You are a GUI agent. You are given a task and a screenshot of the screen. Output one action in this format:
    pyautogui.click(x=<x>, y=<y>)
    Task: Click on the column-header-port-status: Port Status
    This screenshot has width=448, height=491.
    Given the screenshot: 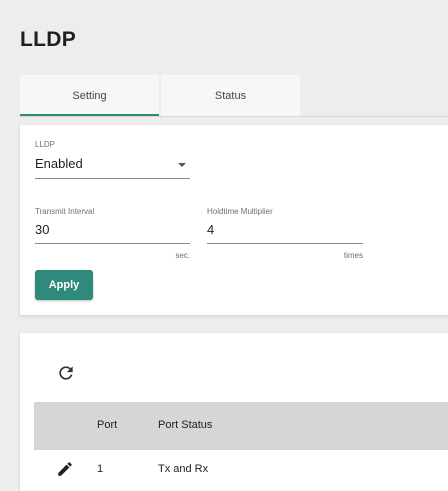 What is the action you would take?
    pyautogui.click(x=185, y=425)
    